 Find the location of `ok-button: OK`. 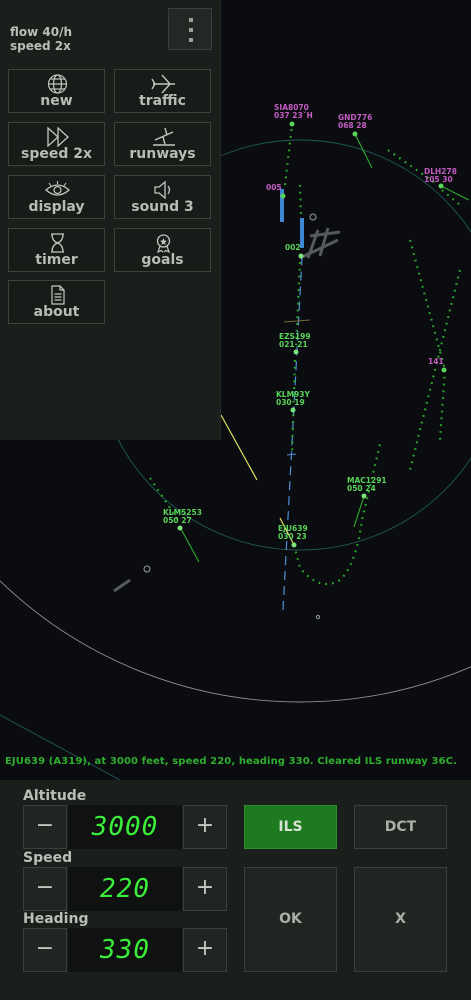

ok-button: OK is located at coordinates (290, 919).